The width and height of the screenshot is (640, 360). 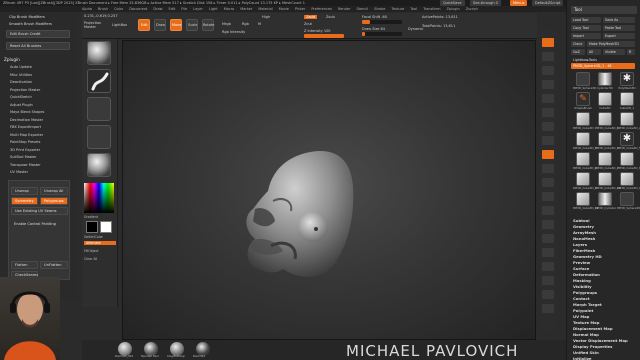 What do you see at coordinates (103, 9) in the screenshot?
I see `menu-brush: Brush` at bounding box center [103, 9].